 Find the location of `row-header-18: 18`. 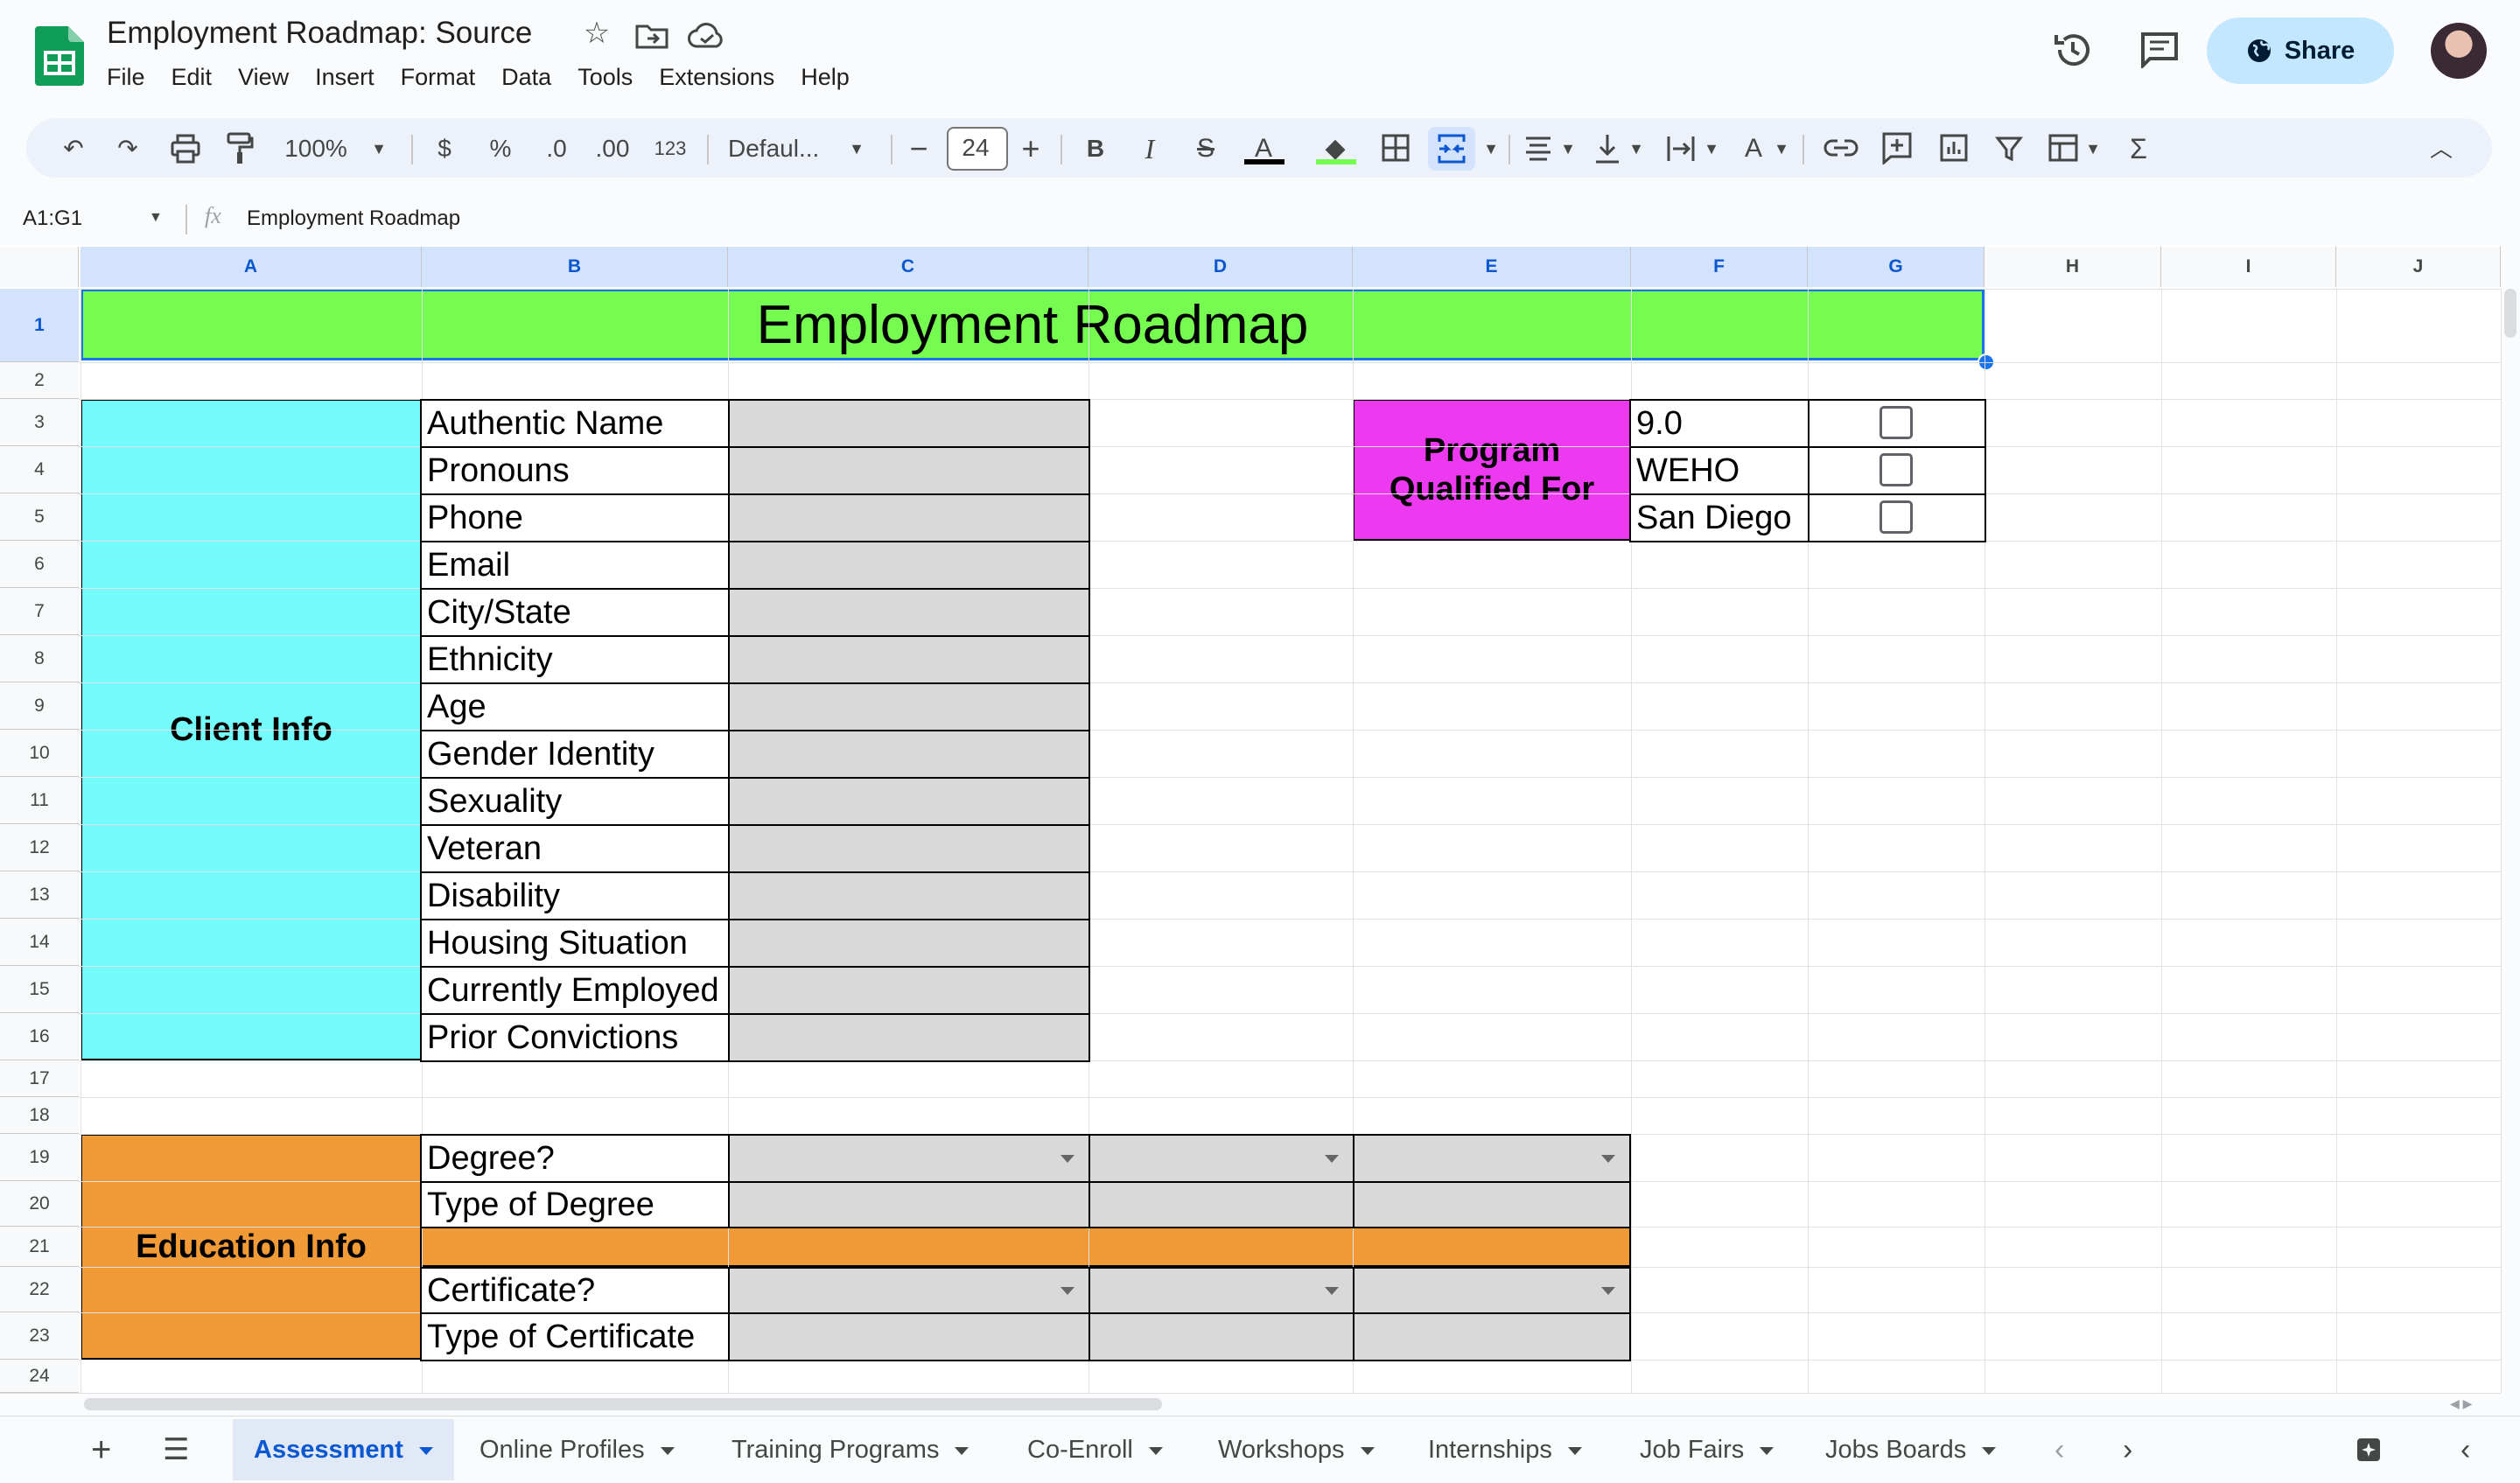

row-header-18: 18 is located at coordinates (39, 1115).